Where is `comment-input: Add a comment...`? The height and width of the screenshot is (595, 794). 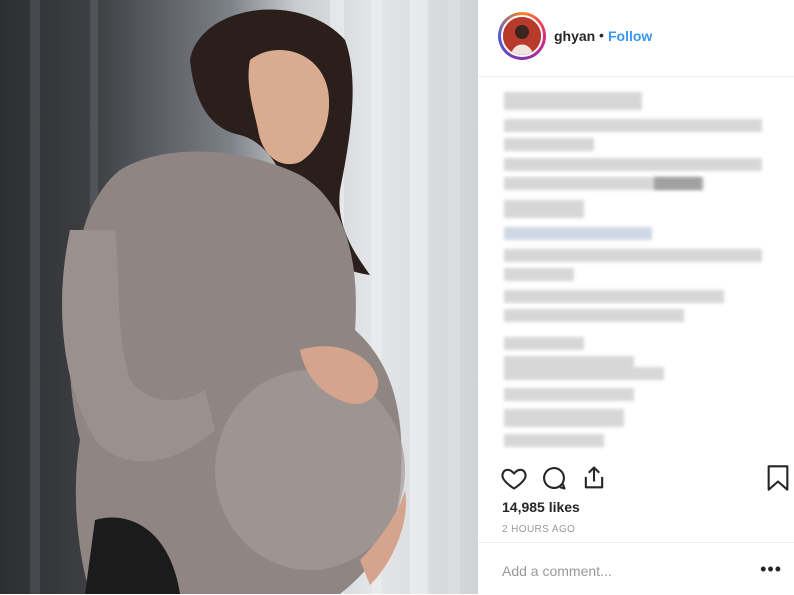 comment-input: Add a comment... is located at coordinates (557, 571).